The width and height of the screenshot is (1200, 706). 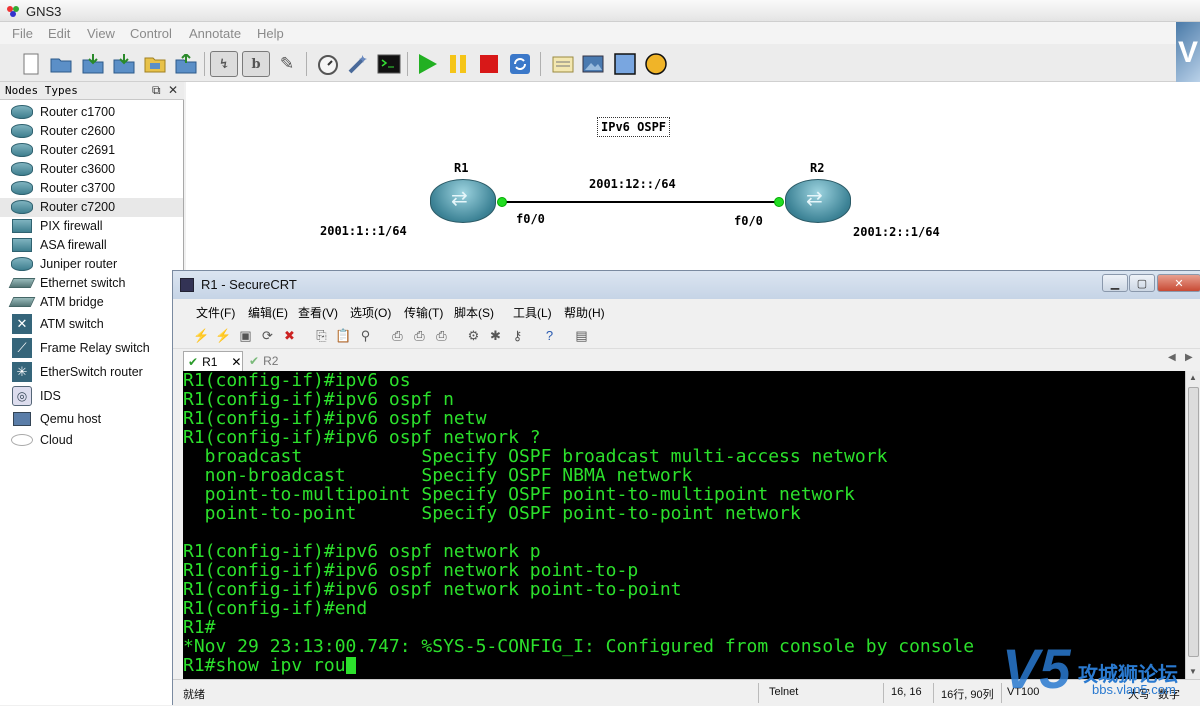 I want to click on stop-icon, so click(x=489, y=64).